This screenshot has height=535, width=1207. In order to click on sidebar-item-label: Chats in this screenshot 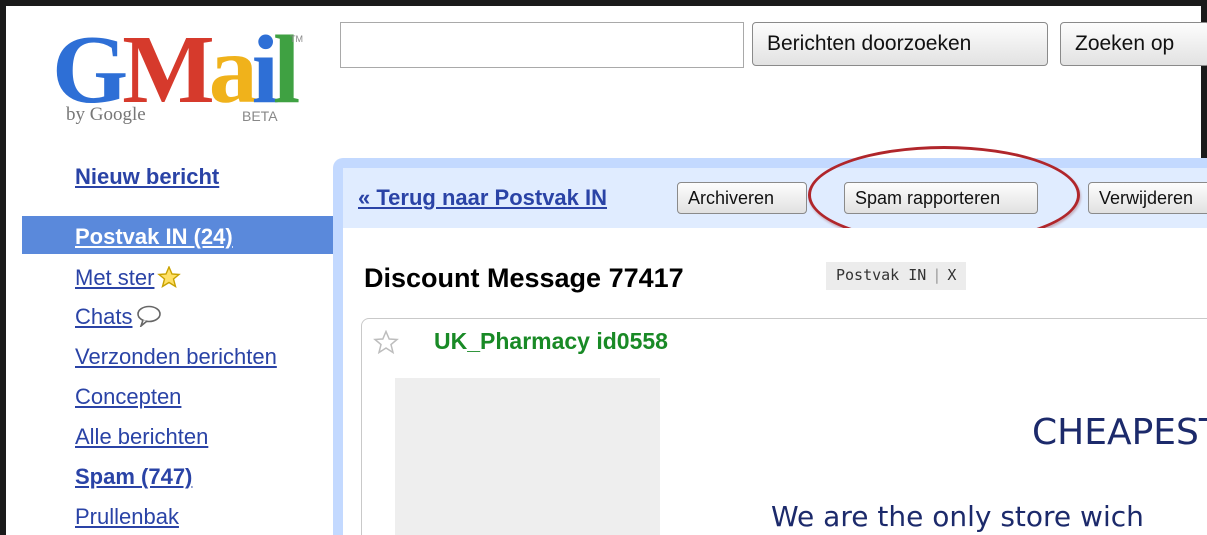, I will do `click(104, 316)`.